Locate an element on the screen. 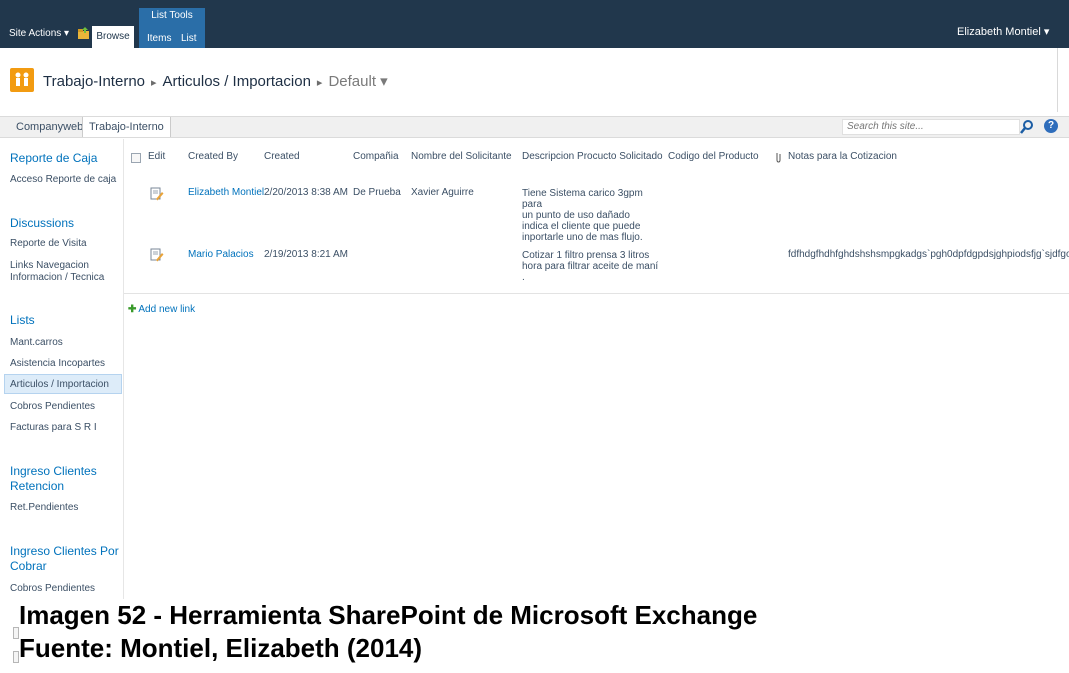 The width and height of the screenshot is (1069, 673). row-1-compania: De Prueba is located at coordinates (377, 192).